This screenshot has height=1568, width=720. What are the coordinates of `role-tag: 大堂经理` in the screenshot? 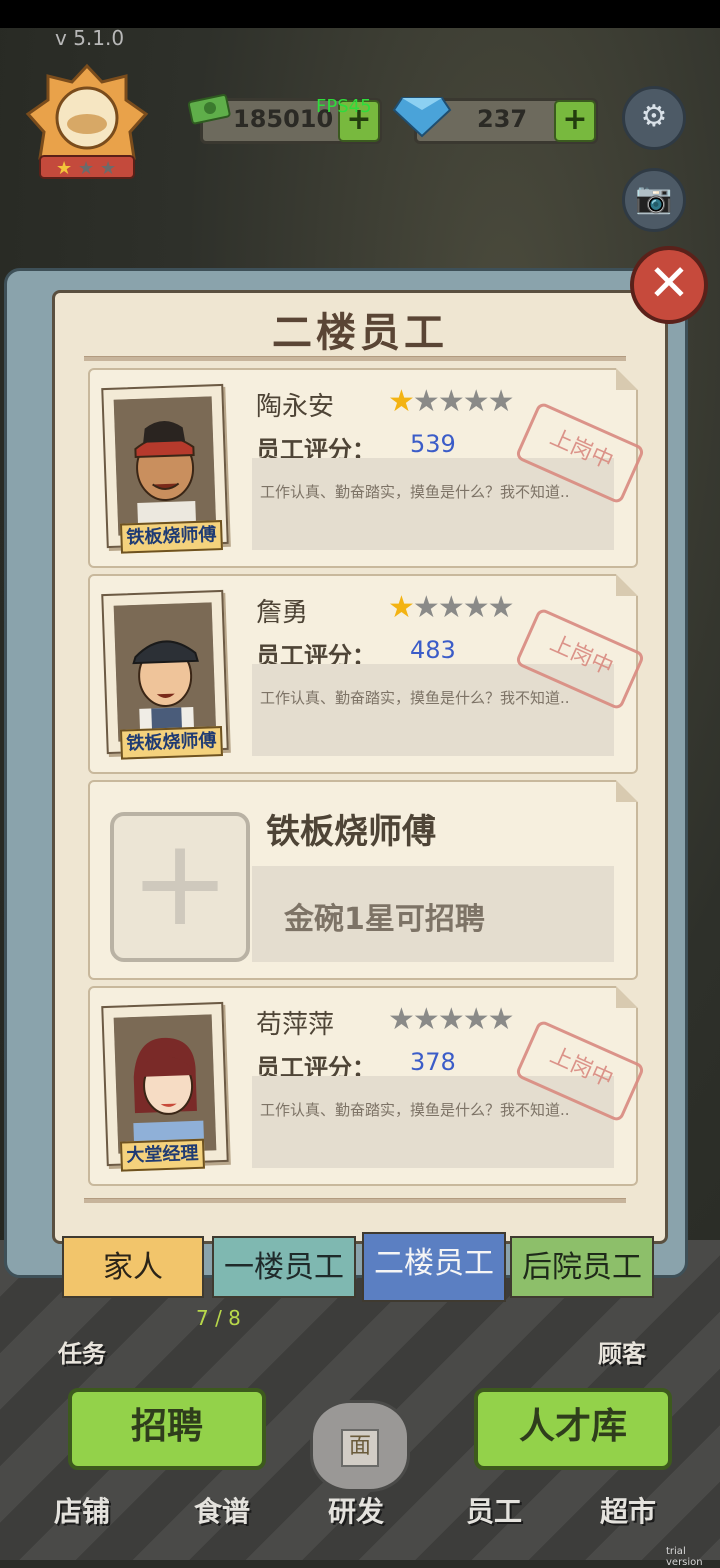 It's located at (162, 1155).